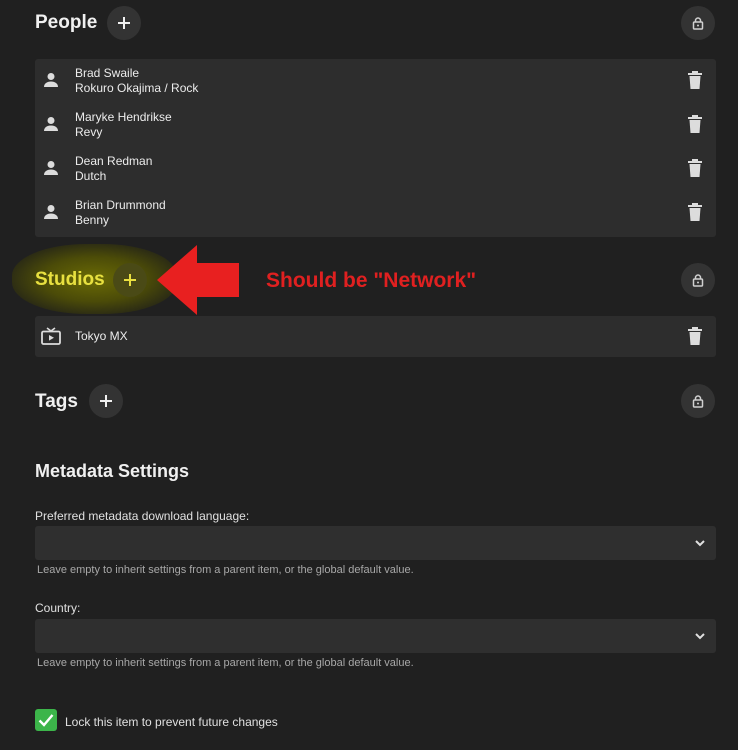  What do you see at coordinates (375, 543) in the screenshot?
I see `language-select` at bounding box center [375, 543].